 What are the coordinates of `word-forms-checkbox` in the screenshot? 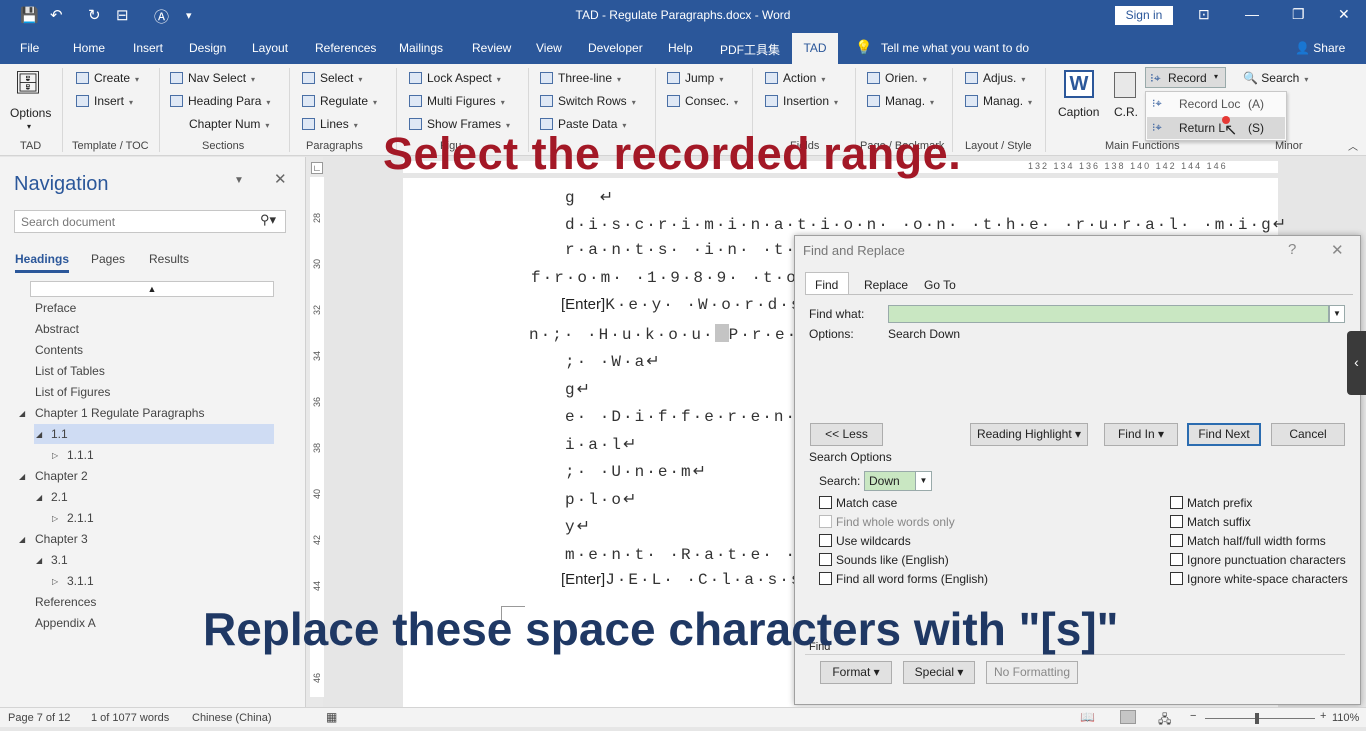 It's located at (825, 578).